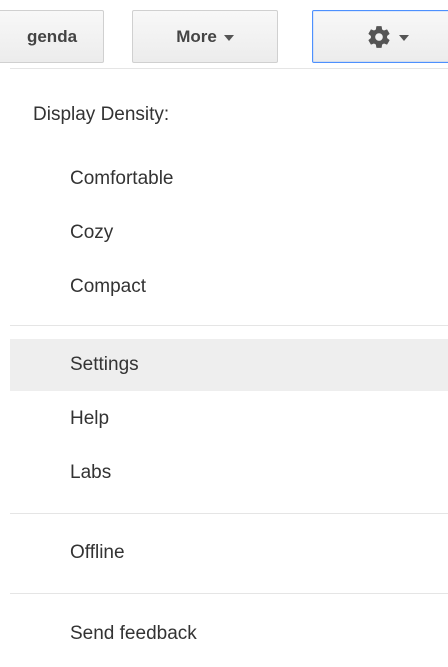  I want to click on more-button-label: More, so click(196, 36).